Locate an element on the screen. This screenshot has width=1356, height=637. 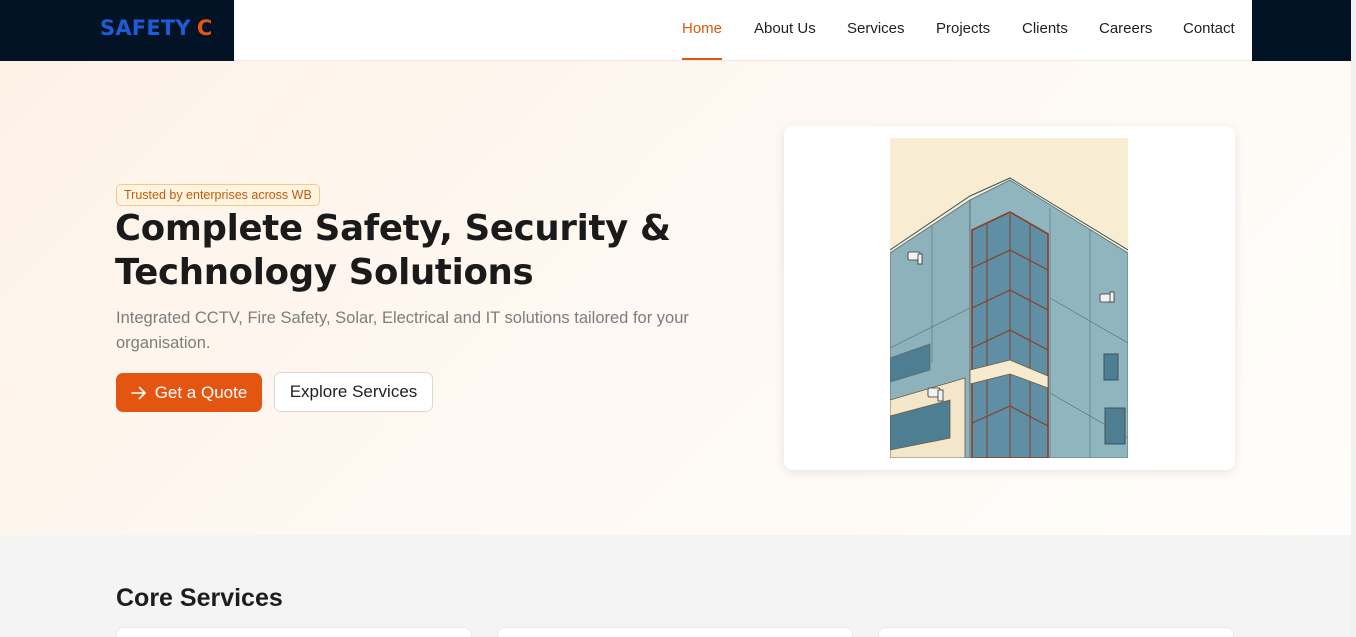
core-services-title: Core Services is located at coordinates (199, 598).